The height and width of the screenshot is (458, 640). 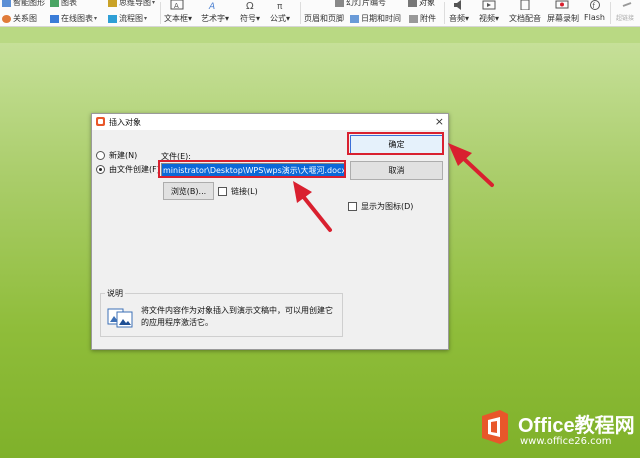 What do you see at coordinates (413, 18) in the screenshot?
I see `attachment-icon` at bounding box center [413, 18].